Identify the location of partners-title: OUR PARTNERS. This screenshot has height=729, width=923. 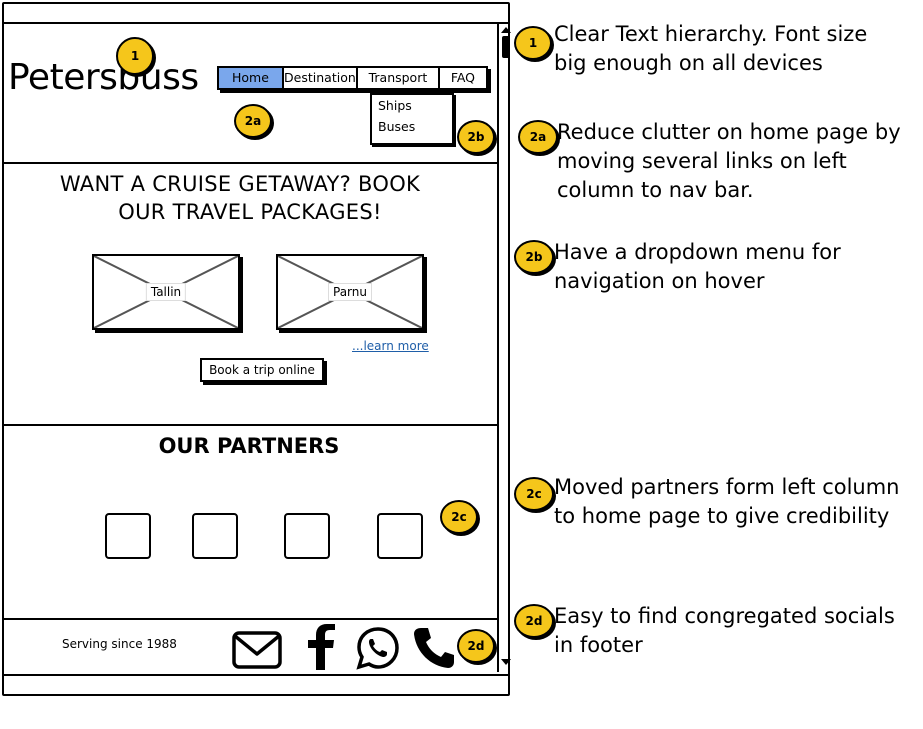
(249, 446).